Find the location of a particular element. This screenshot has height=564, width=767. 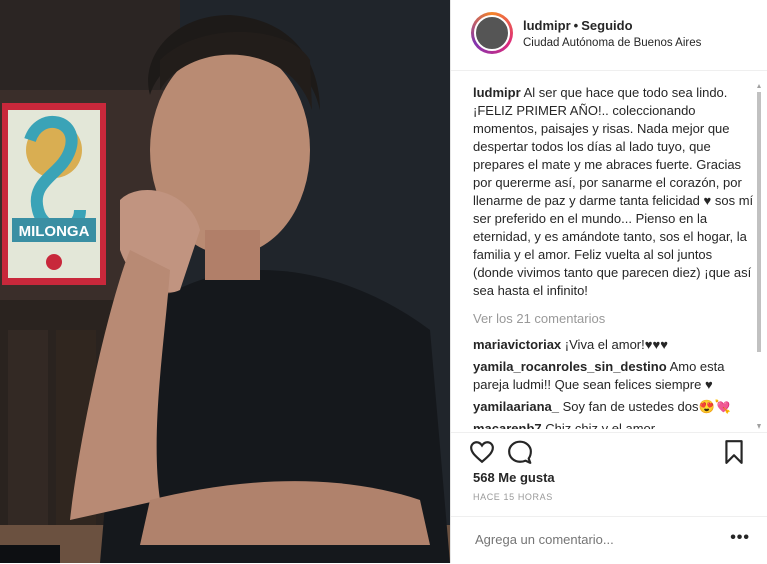

avatar is located at coordinates (492, 33).